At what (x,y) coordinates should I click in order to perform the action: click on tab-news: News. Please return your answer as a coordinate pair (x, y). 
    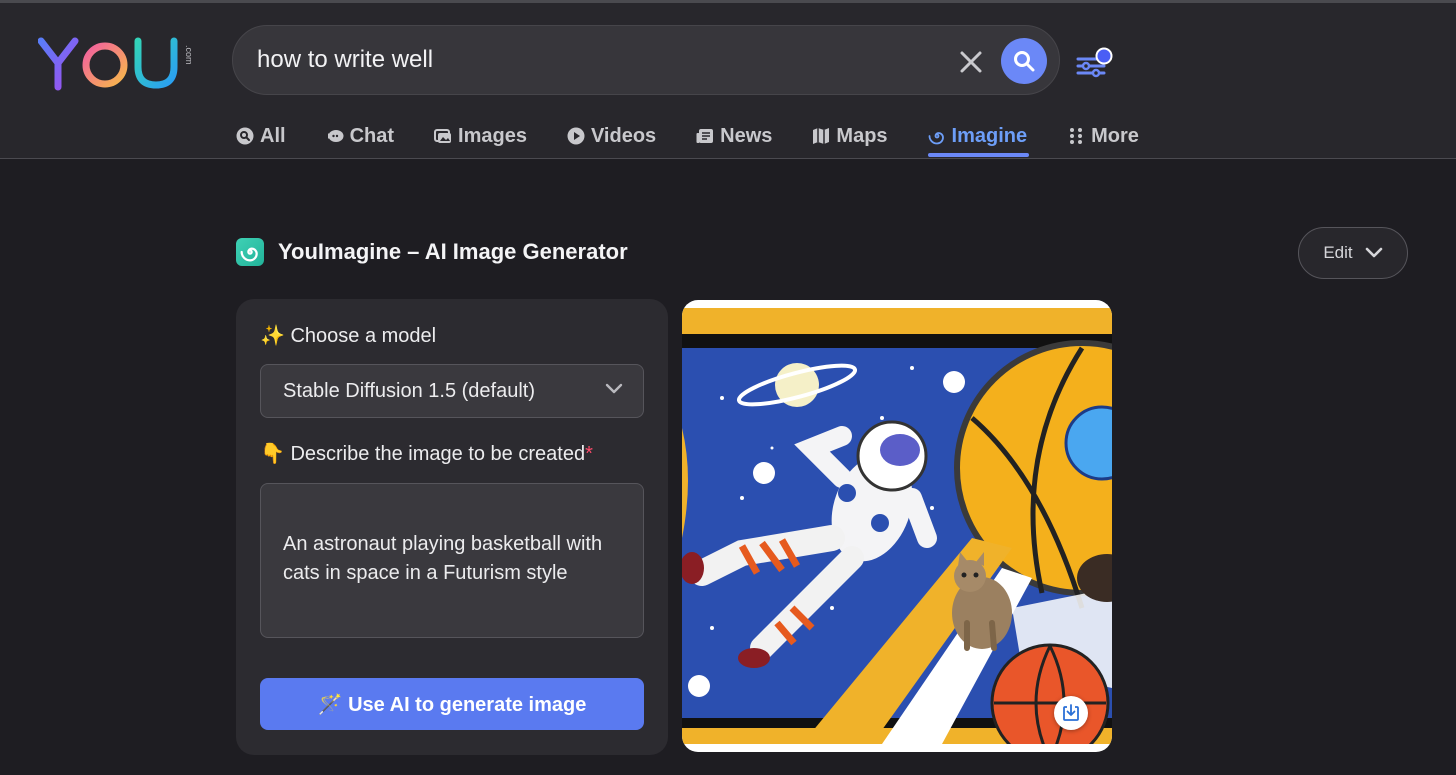
    Looking at the image, I should click on (734, 136).